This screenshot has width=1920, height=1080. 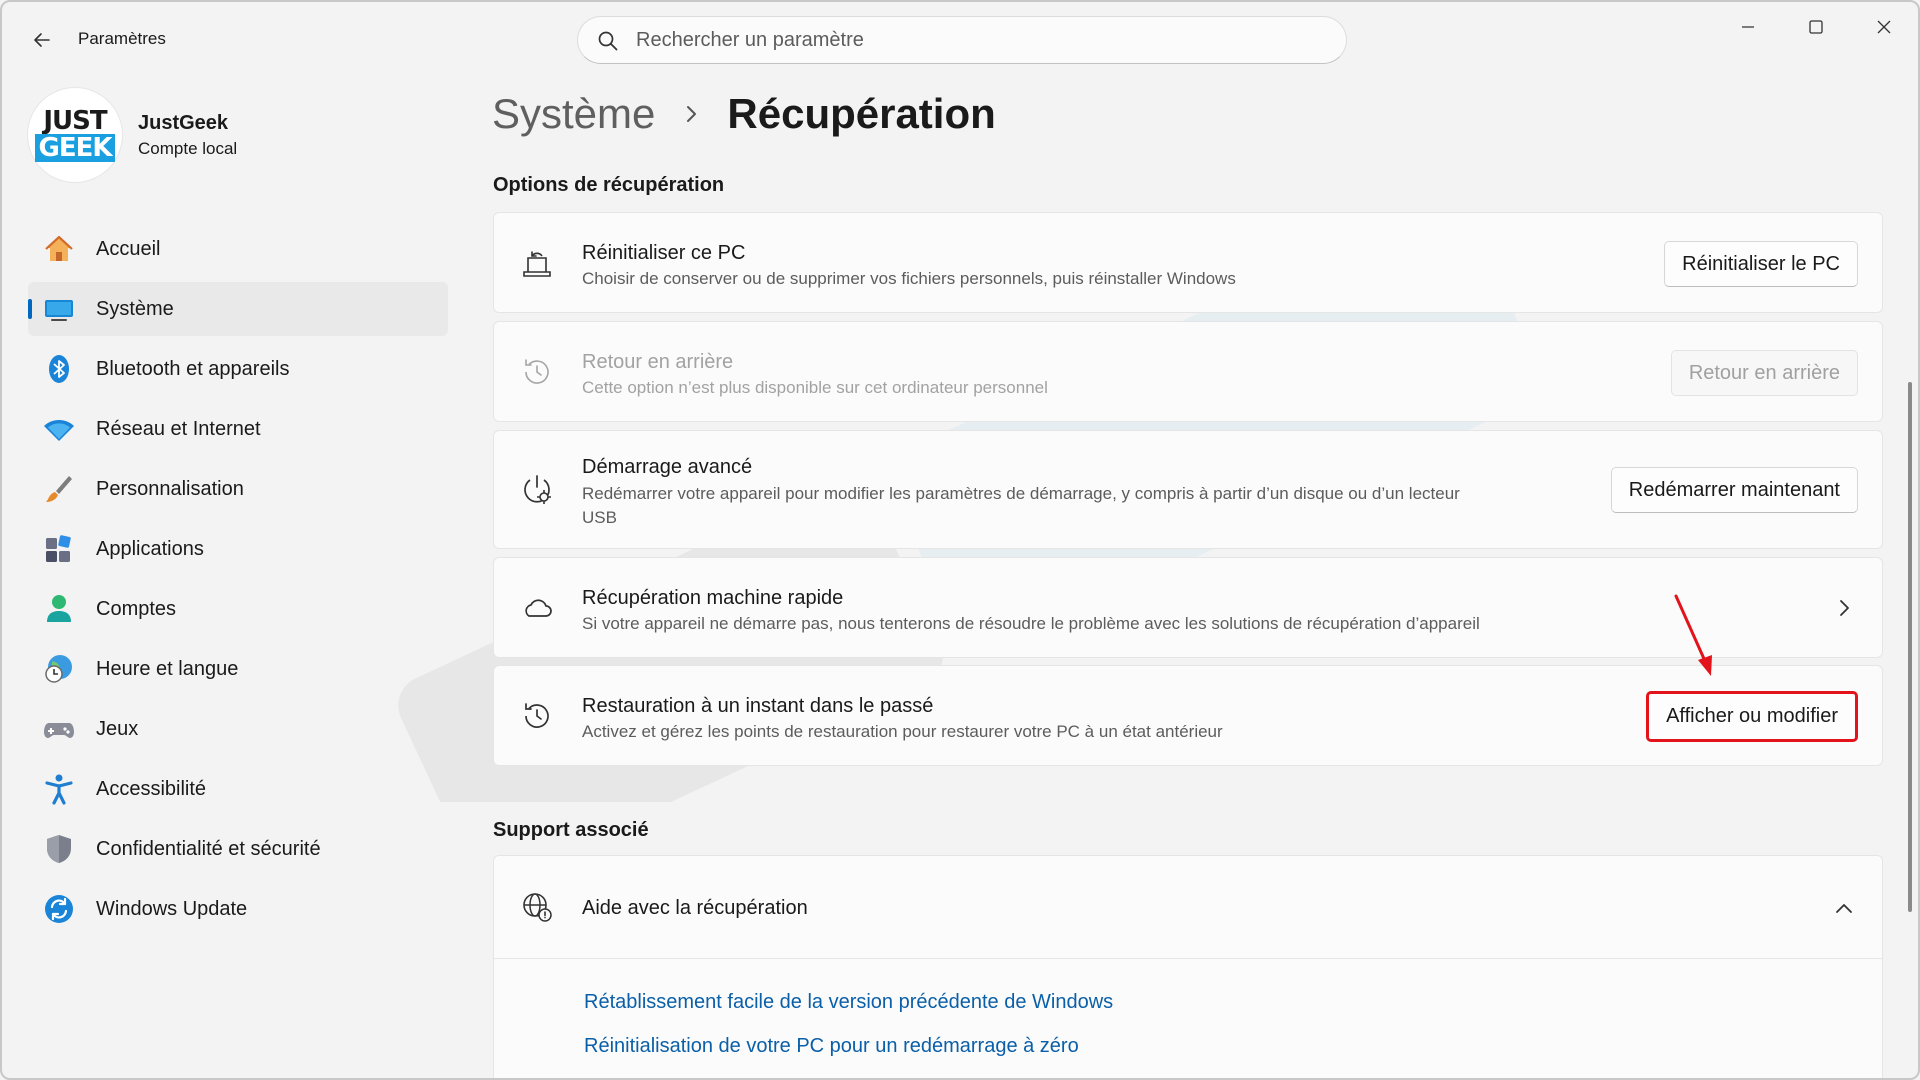 I want to click on section-title-recovery-options: Options de récupération, so click(x=609, y=185).